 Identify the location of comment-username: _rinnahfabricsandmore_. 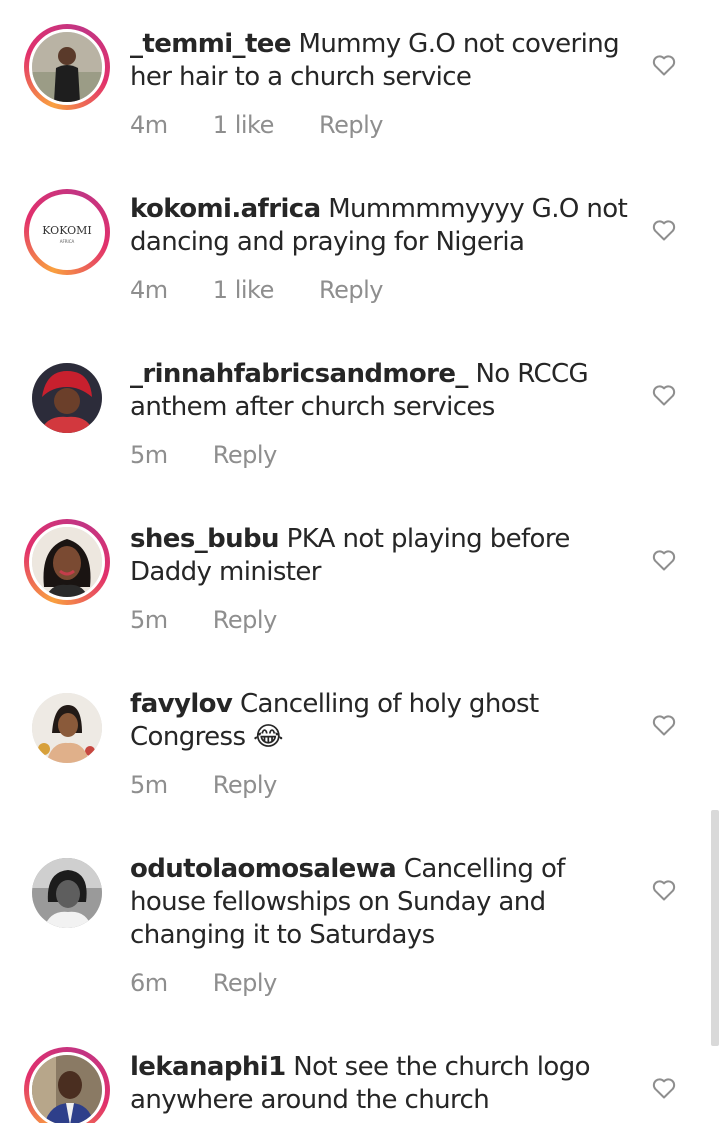
(299, 374).